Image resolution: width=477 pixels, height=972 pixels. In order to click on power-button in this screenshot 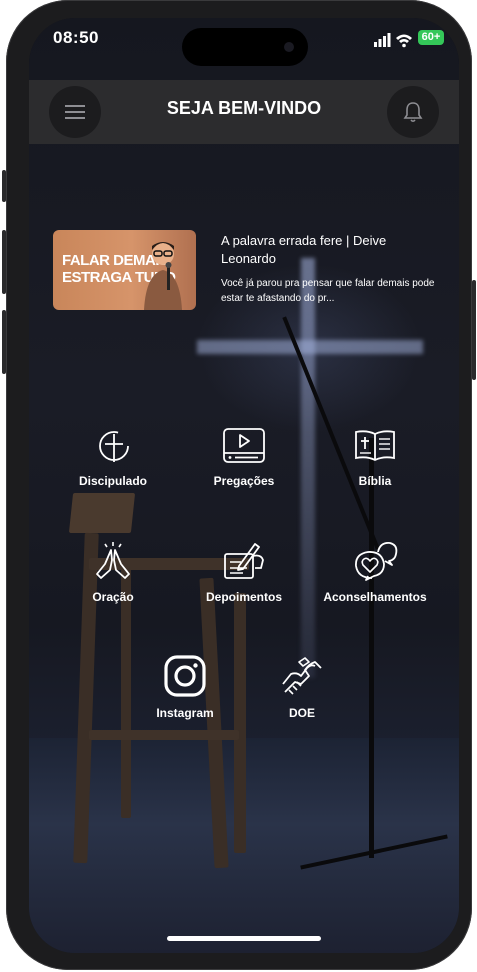, I will do `click(474, 330)`.